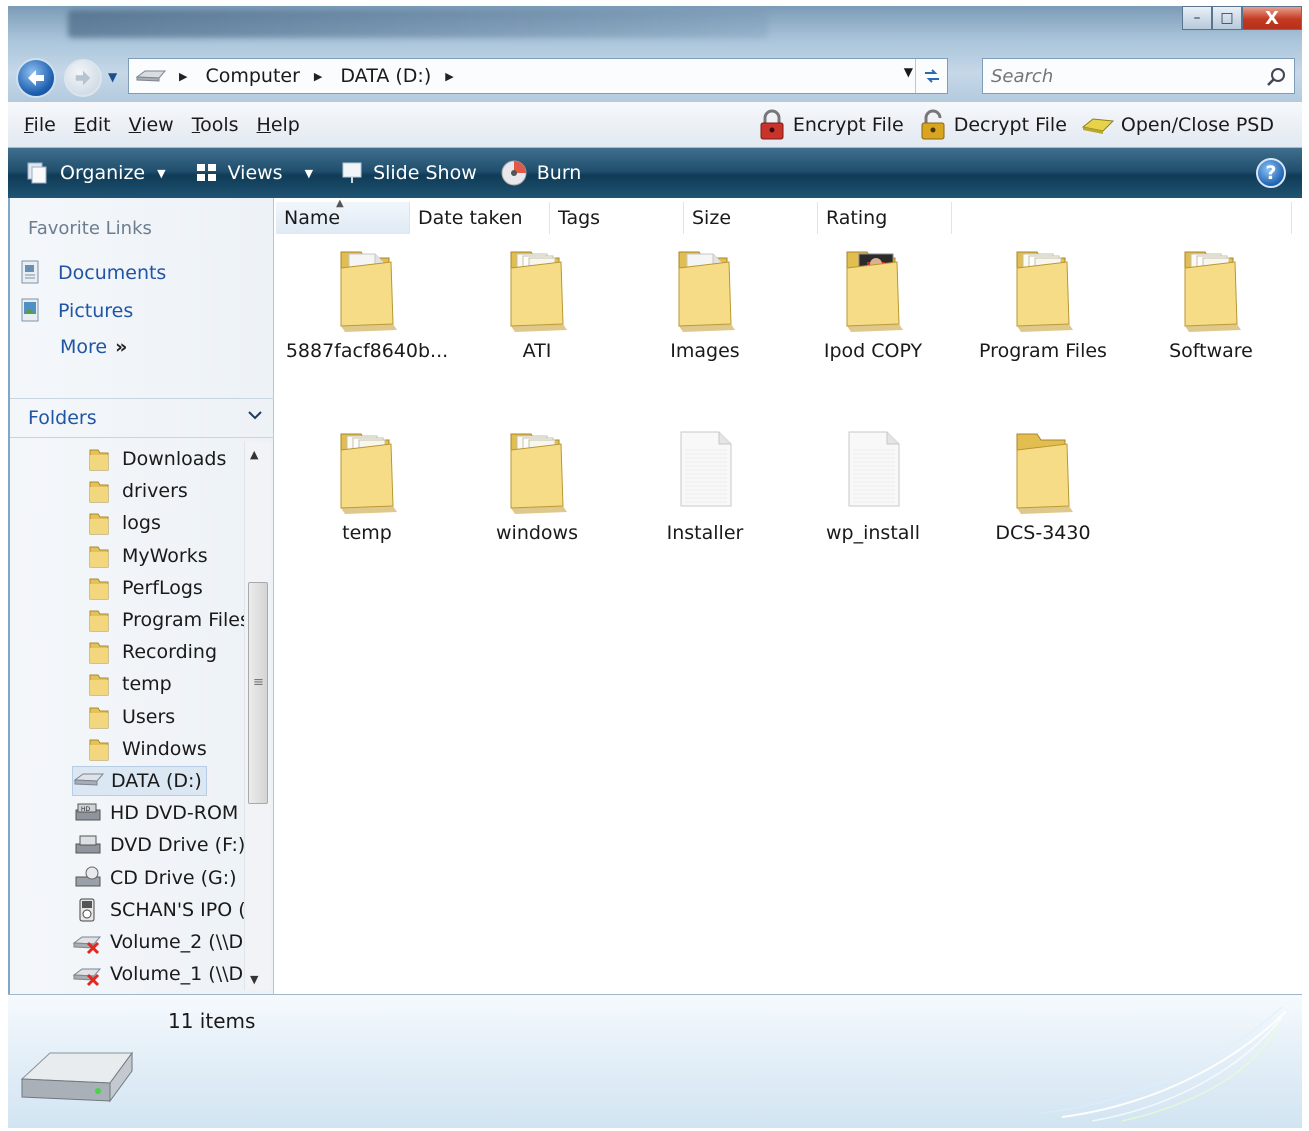  I want to click on tree-drive-label: DATA (D:), so click(156, 781).